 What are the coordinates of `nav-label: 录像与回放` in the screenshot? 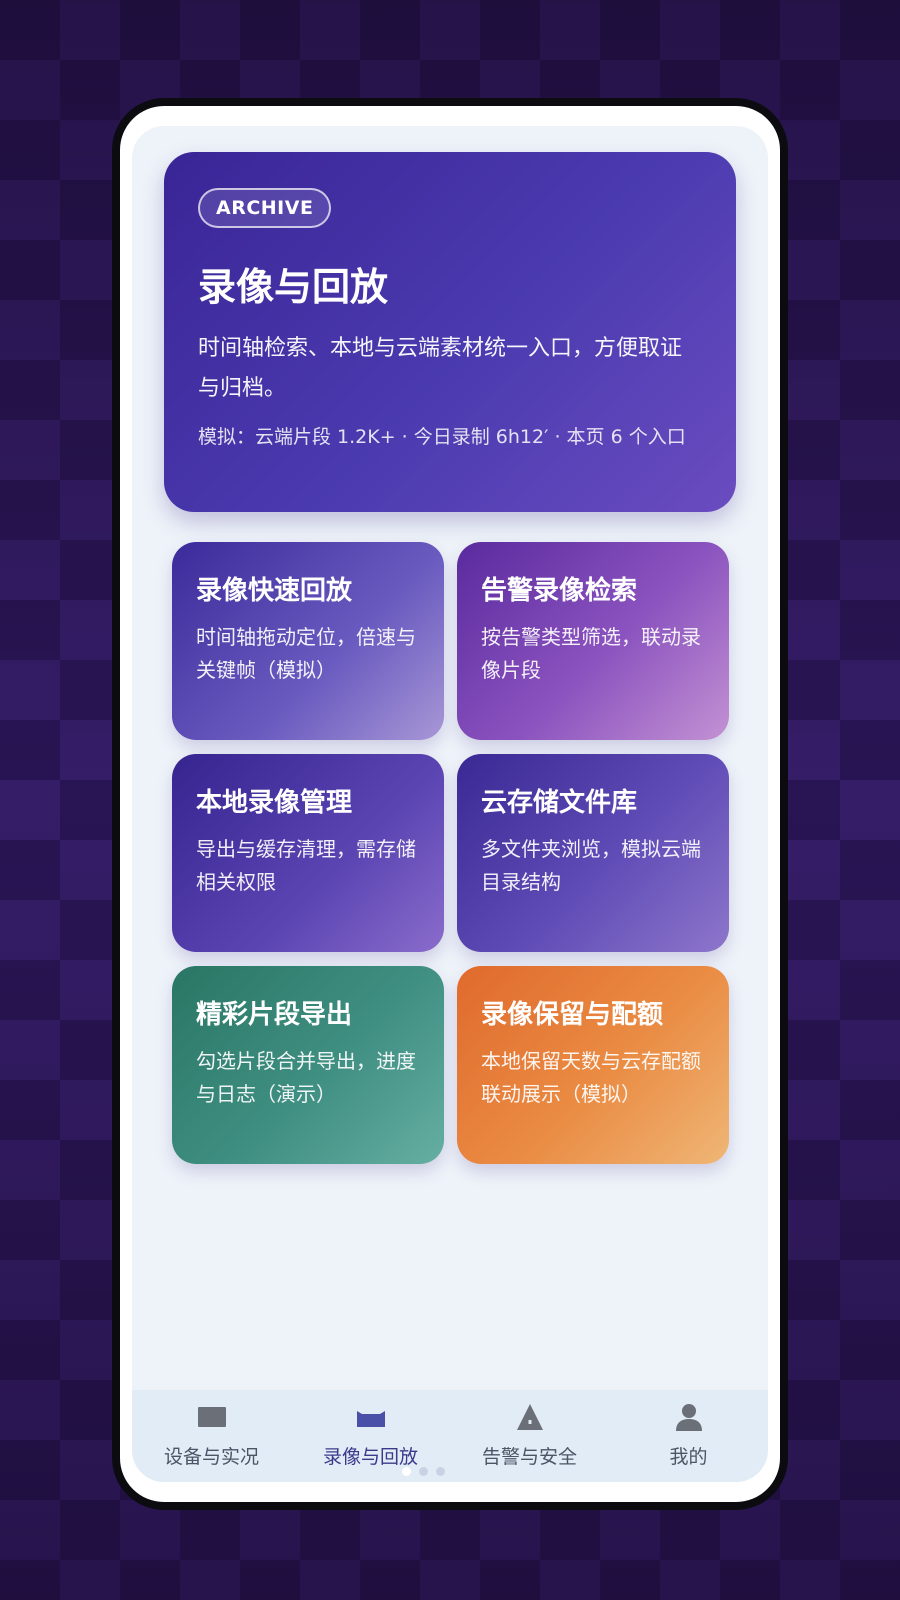 It's located at (370, 1457).